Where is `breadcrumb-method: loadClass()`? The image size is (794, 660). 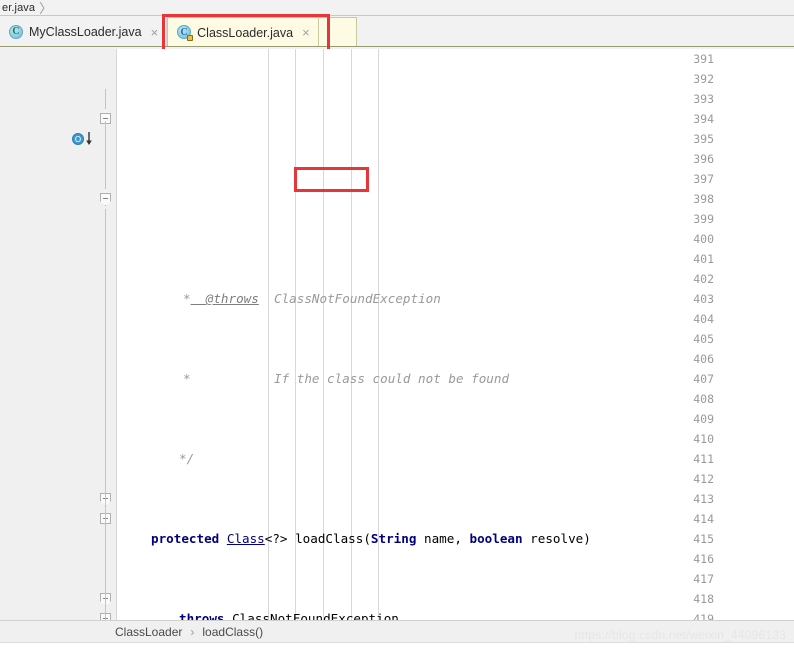 breadcrumb-method: loadClass() is located at coordinates (232, 632).